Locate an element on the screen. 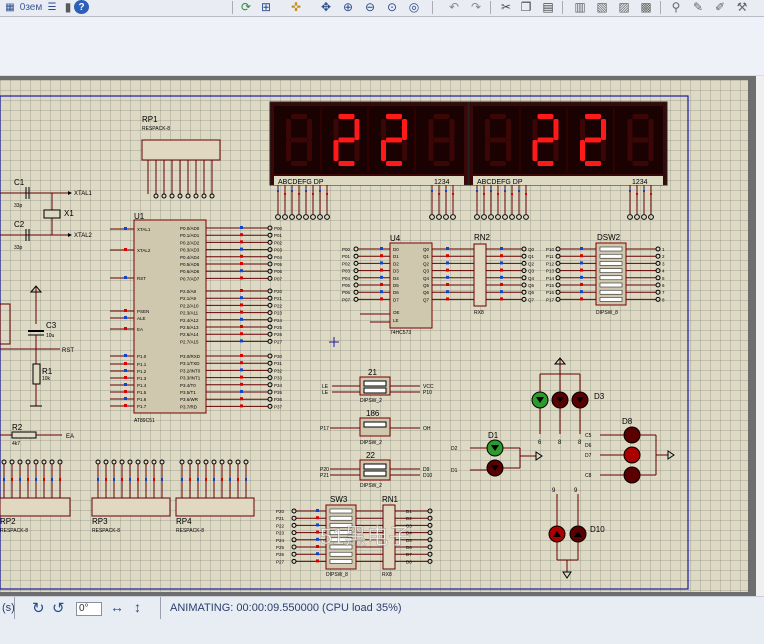  display2-digit-label: 1234 is located at coordinates (640, 182).